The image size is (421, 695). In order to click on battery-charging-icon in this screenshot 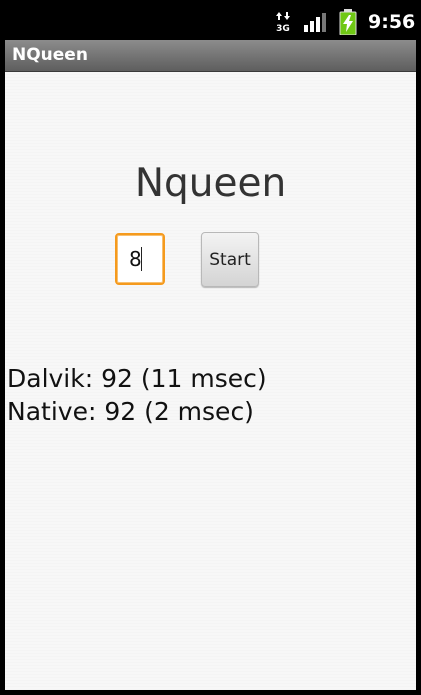, I will do `click(348, 22)`.